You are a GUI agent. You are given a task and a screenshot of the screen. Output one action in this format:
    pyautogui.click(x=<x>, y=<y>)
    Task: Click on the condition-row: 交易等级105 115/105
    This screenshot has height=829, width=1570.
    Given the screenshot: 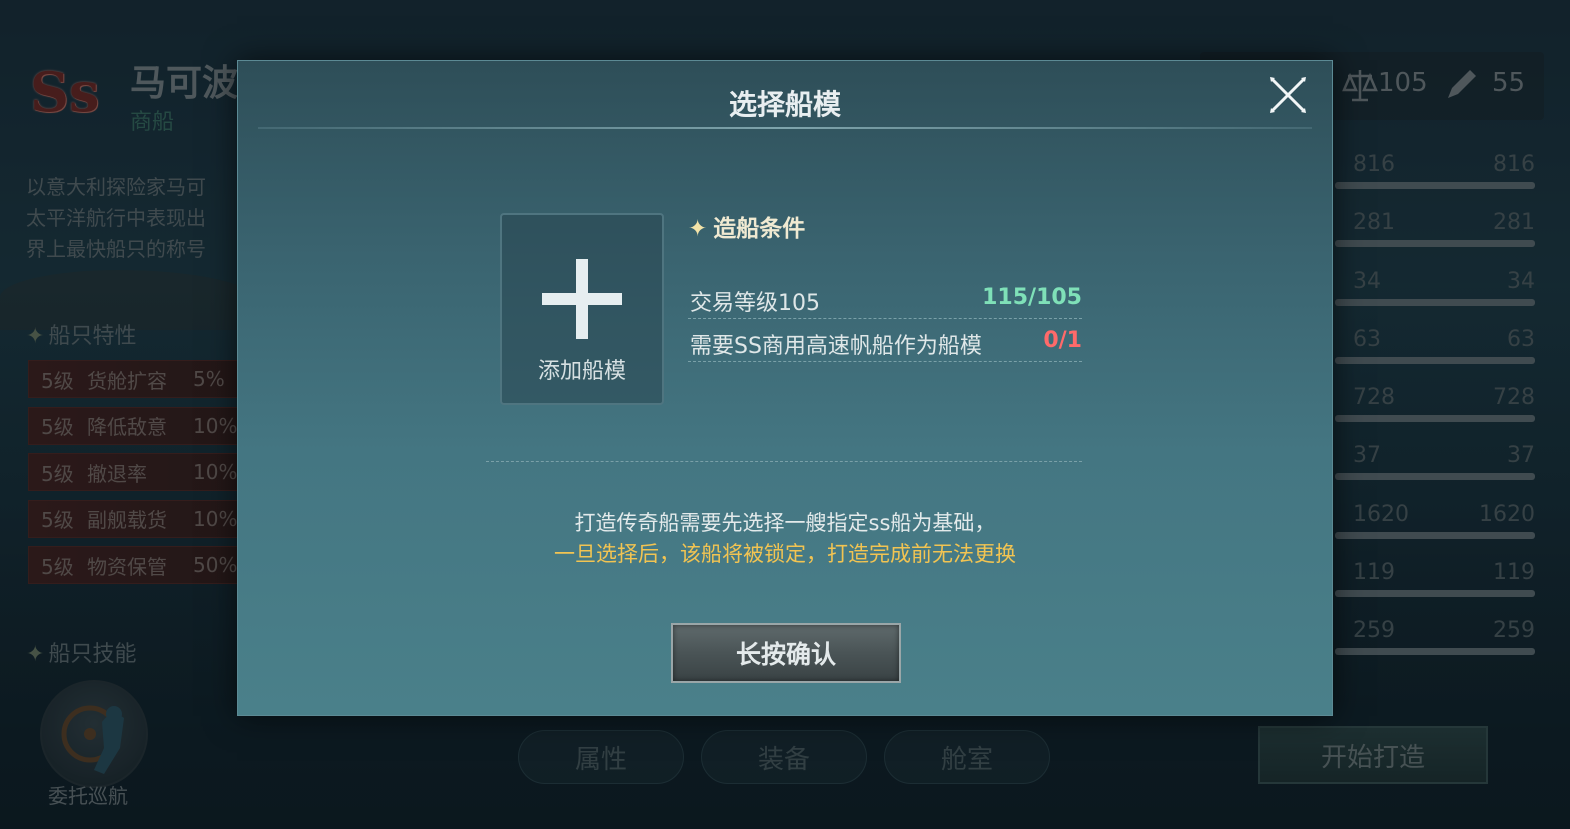 What is the action you would take?
    pyautogui.click(x=885, y=299)
    